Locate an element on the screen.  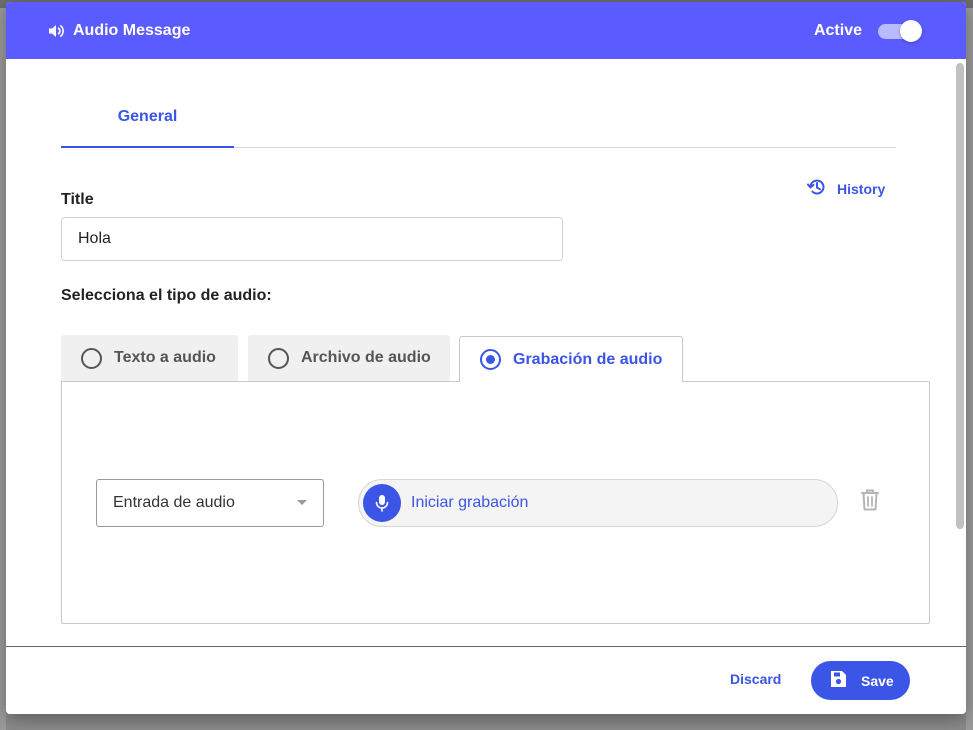
dialog-header: Audio Message Active is located at coordinates (486, 30).